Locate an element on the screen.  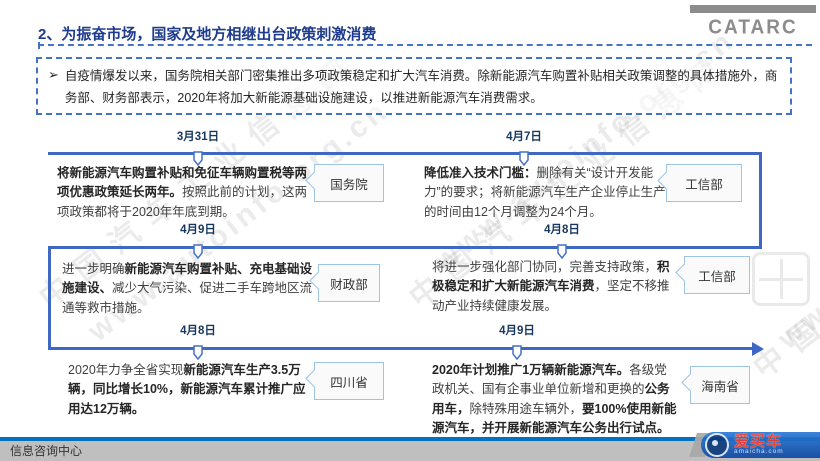
org-label: 海南省 is located at coordinates (720, 386).